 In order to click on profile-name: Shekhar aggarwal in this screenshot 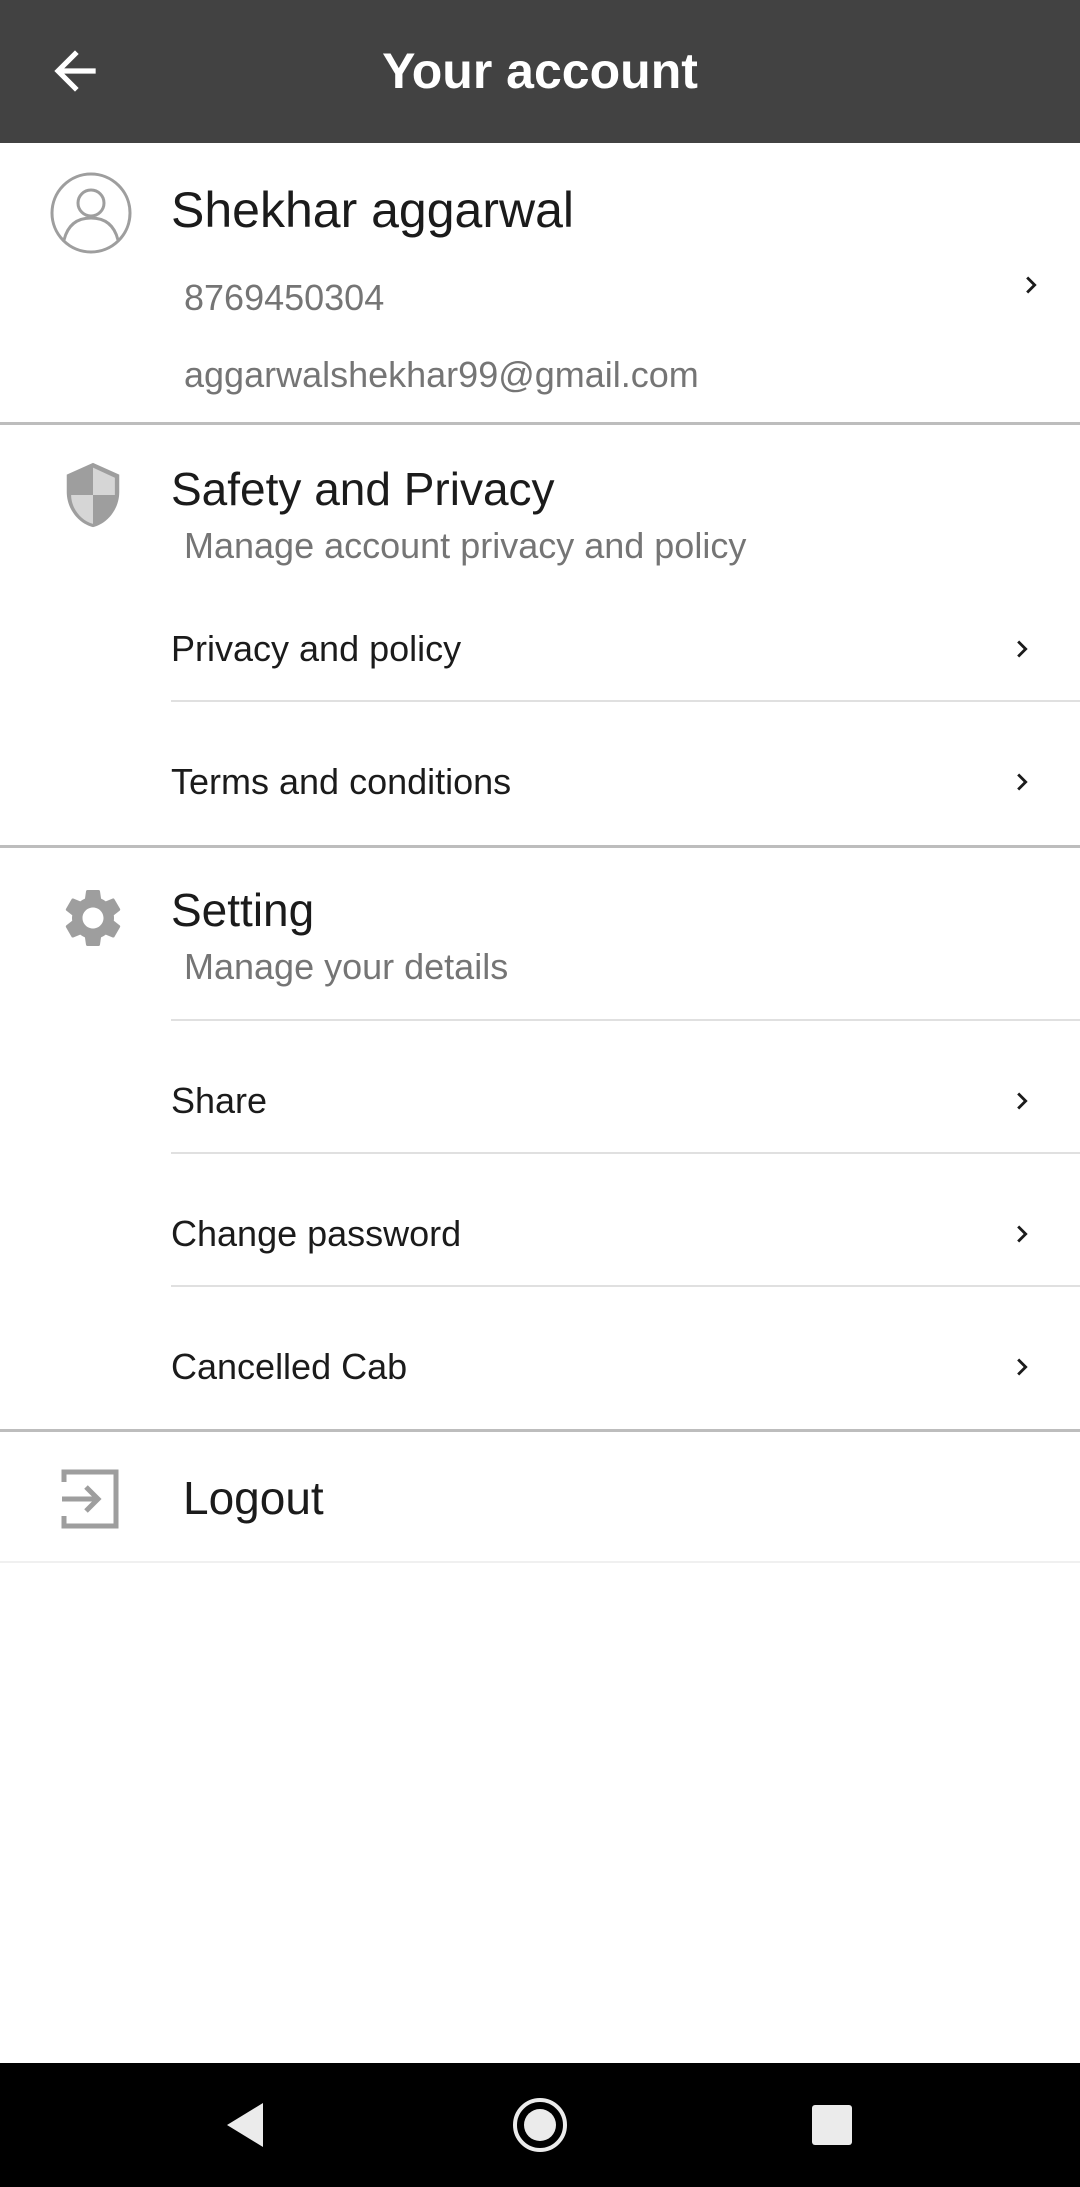, I will do `click(373, 210)`.